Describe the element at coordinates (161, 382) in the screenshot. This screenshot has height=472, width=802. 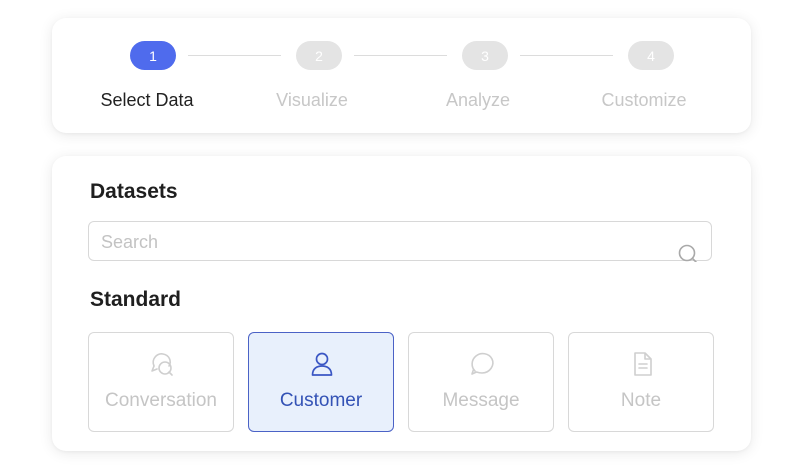
I see `dataset-tile-conversation: Conversation` at that location.